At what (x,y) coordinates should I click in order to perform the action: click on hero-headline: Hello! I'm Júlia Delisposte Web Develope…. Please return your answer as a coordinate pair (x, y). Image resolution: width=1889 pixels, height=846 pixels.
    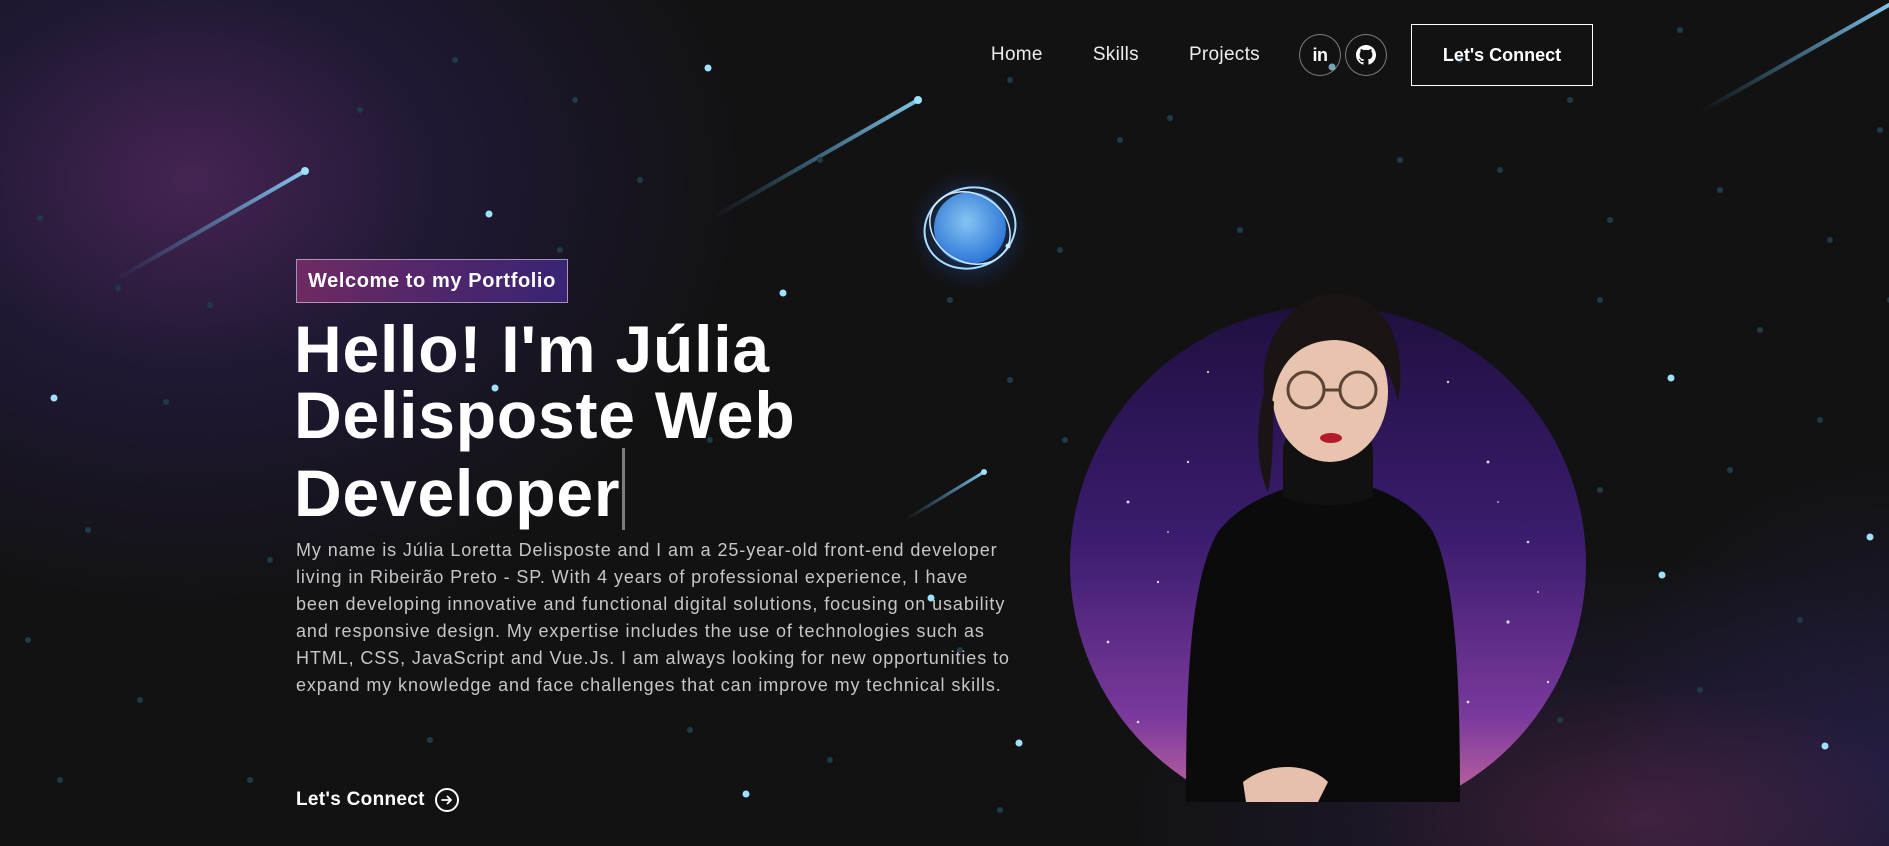
    Looking at the image, I should click on (574, 423).